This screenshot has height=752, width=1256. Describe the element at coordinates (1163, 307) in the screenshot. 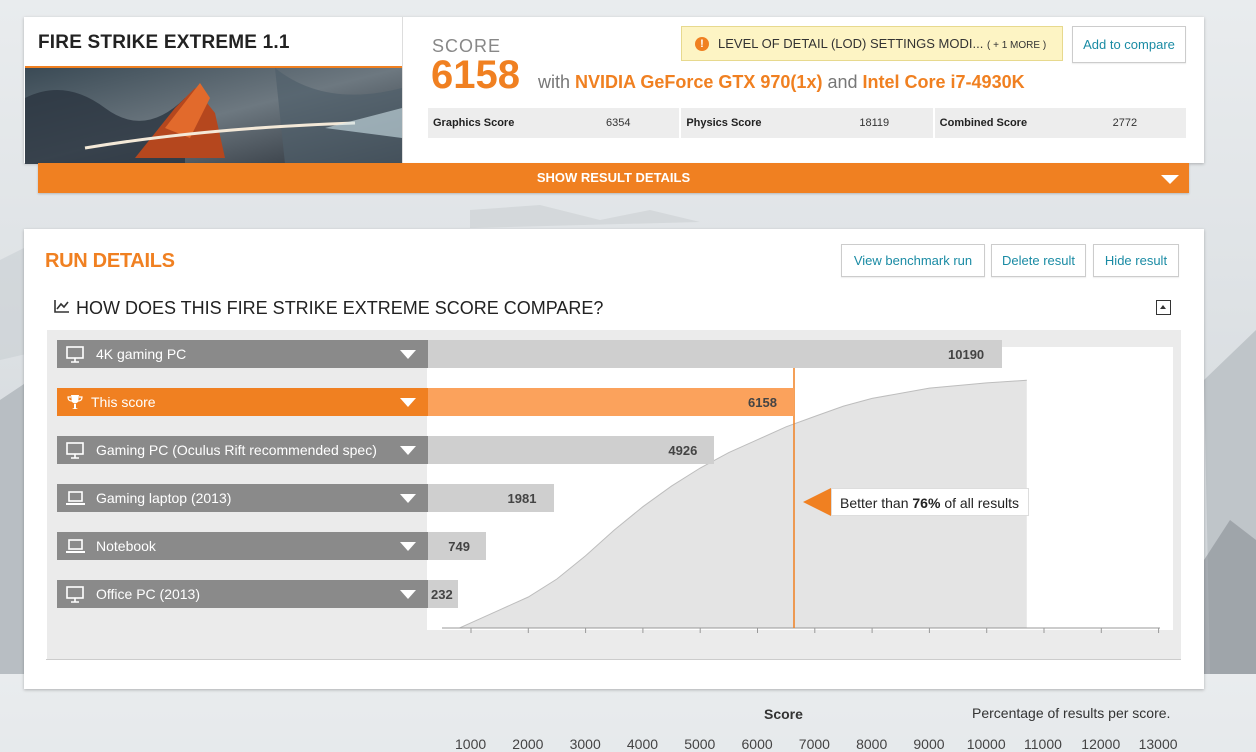

I see `collapse-icon` at that location.